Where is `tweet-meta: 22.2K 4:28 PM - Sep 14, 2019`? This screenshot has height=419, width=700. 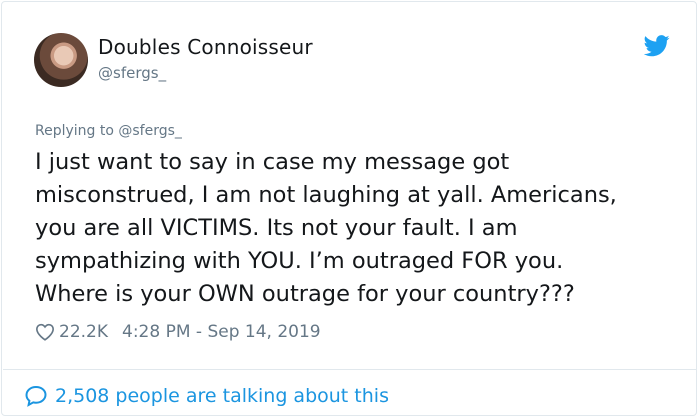
tweet-meta: 22.2K 4:28 PM - Sep 14, 2019 is located at coordinates (178, 332).